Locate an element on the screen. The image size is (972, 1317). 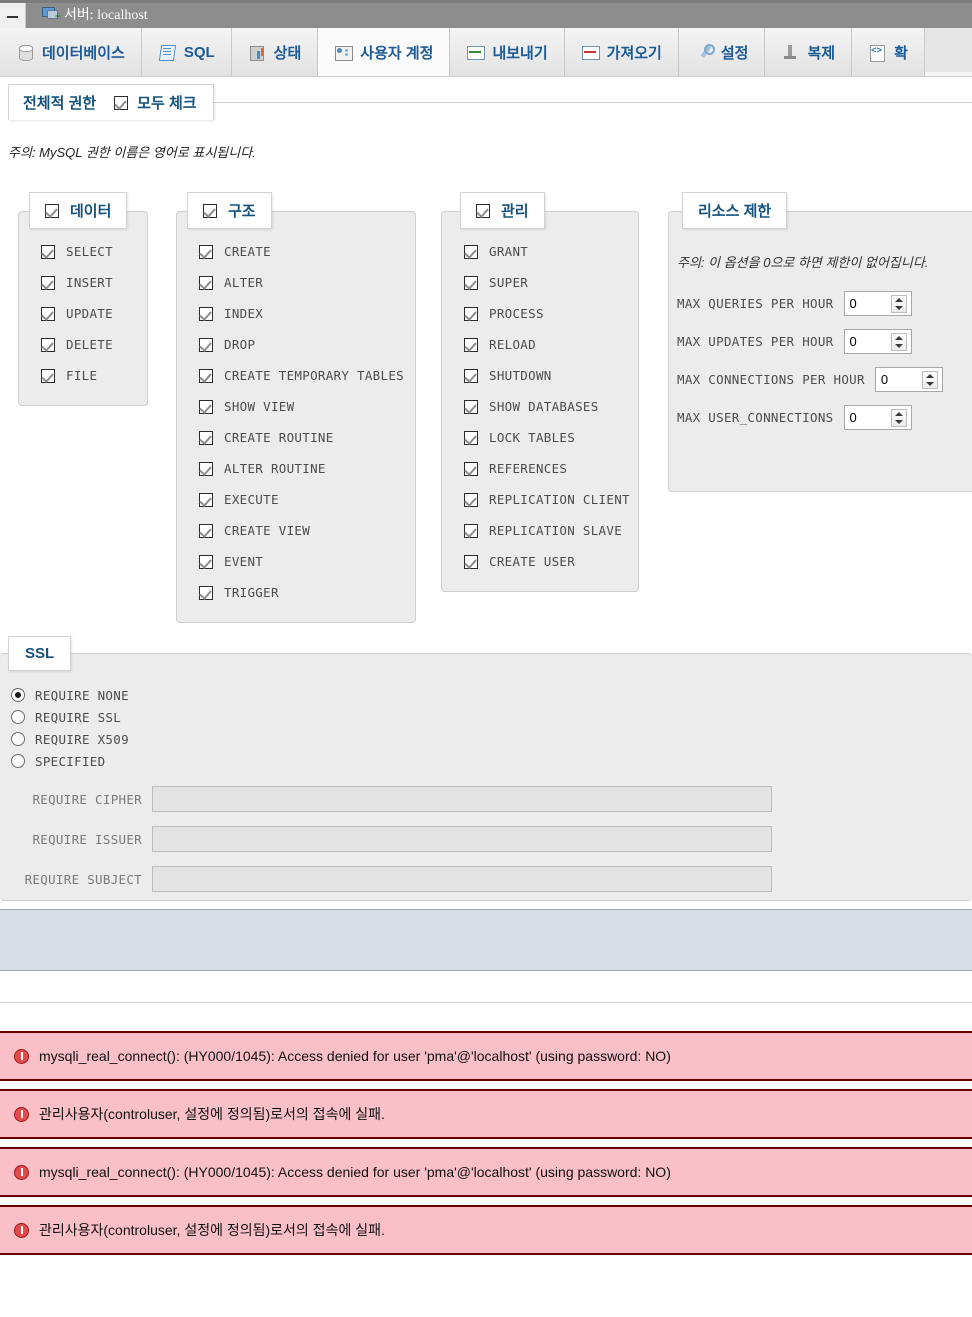
privilege-show-view: SHOW VIEW is located at coordinates (307, 406).